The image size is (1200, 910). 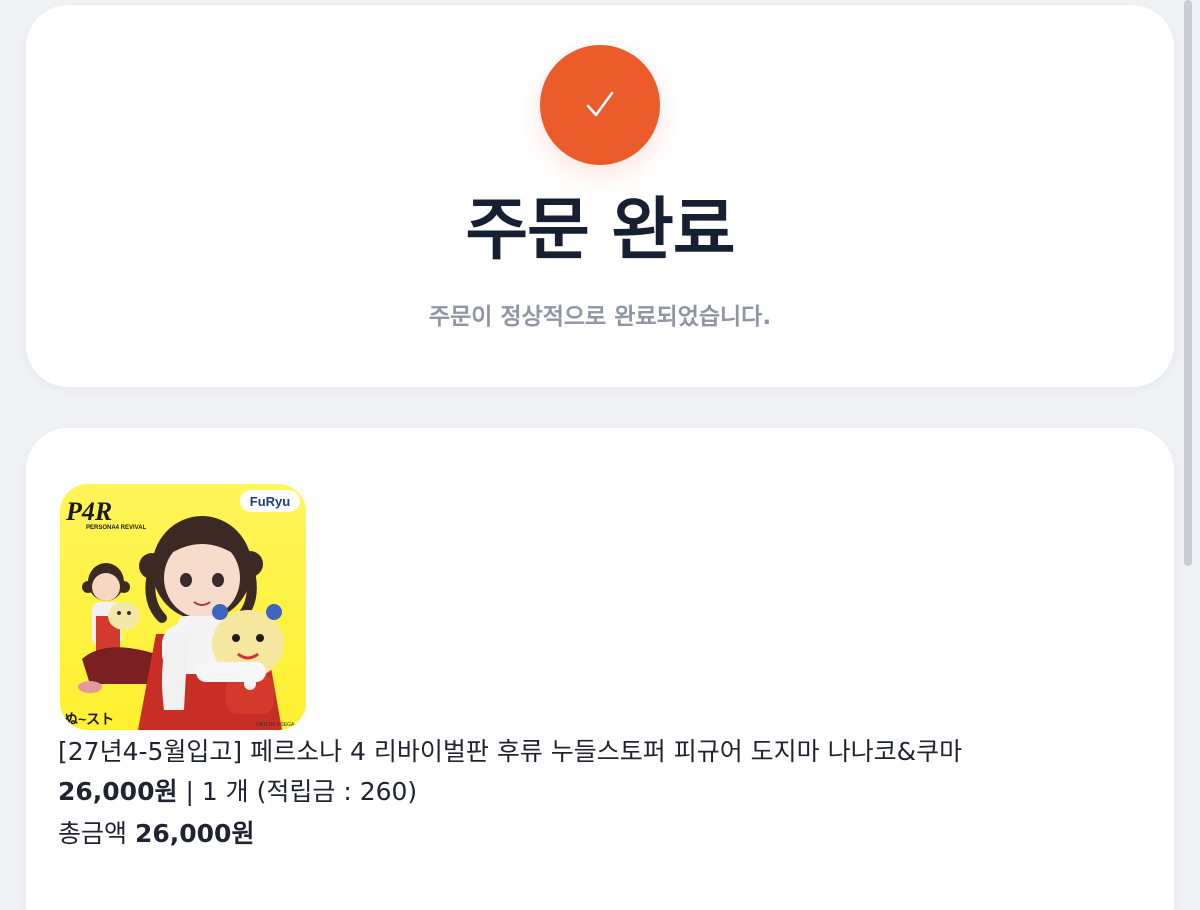 What do you see at coordinates (89, 719) in the screenshot?
I see `noodle-stopper-brand: ぬ~スト` at bounding box center [89, 719].